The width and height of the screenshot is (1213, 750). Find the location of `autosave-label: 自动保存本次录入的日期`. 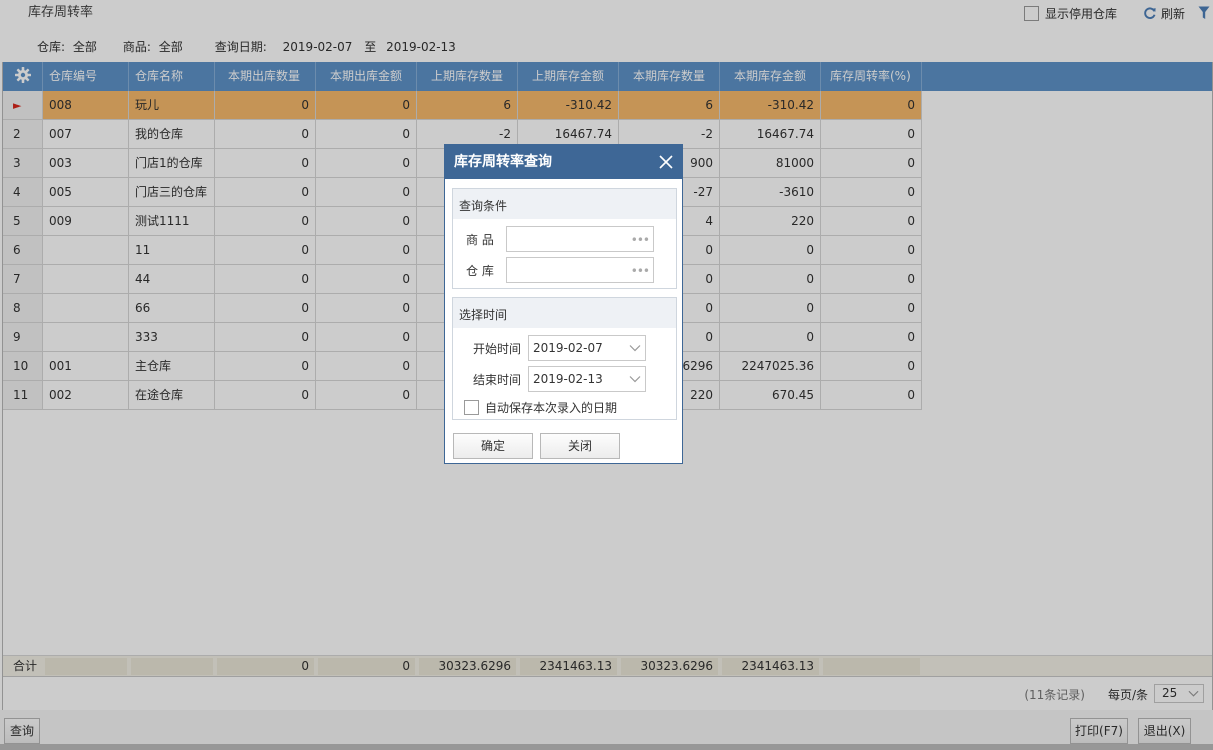

autosave-label: 自动保存本次录入的日期 is located at coordinates (551, 408).